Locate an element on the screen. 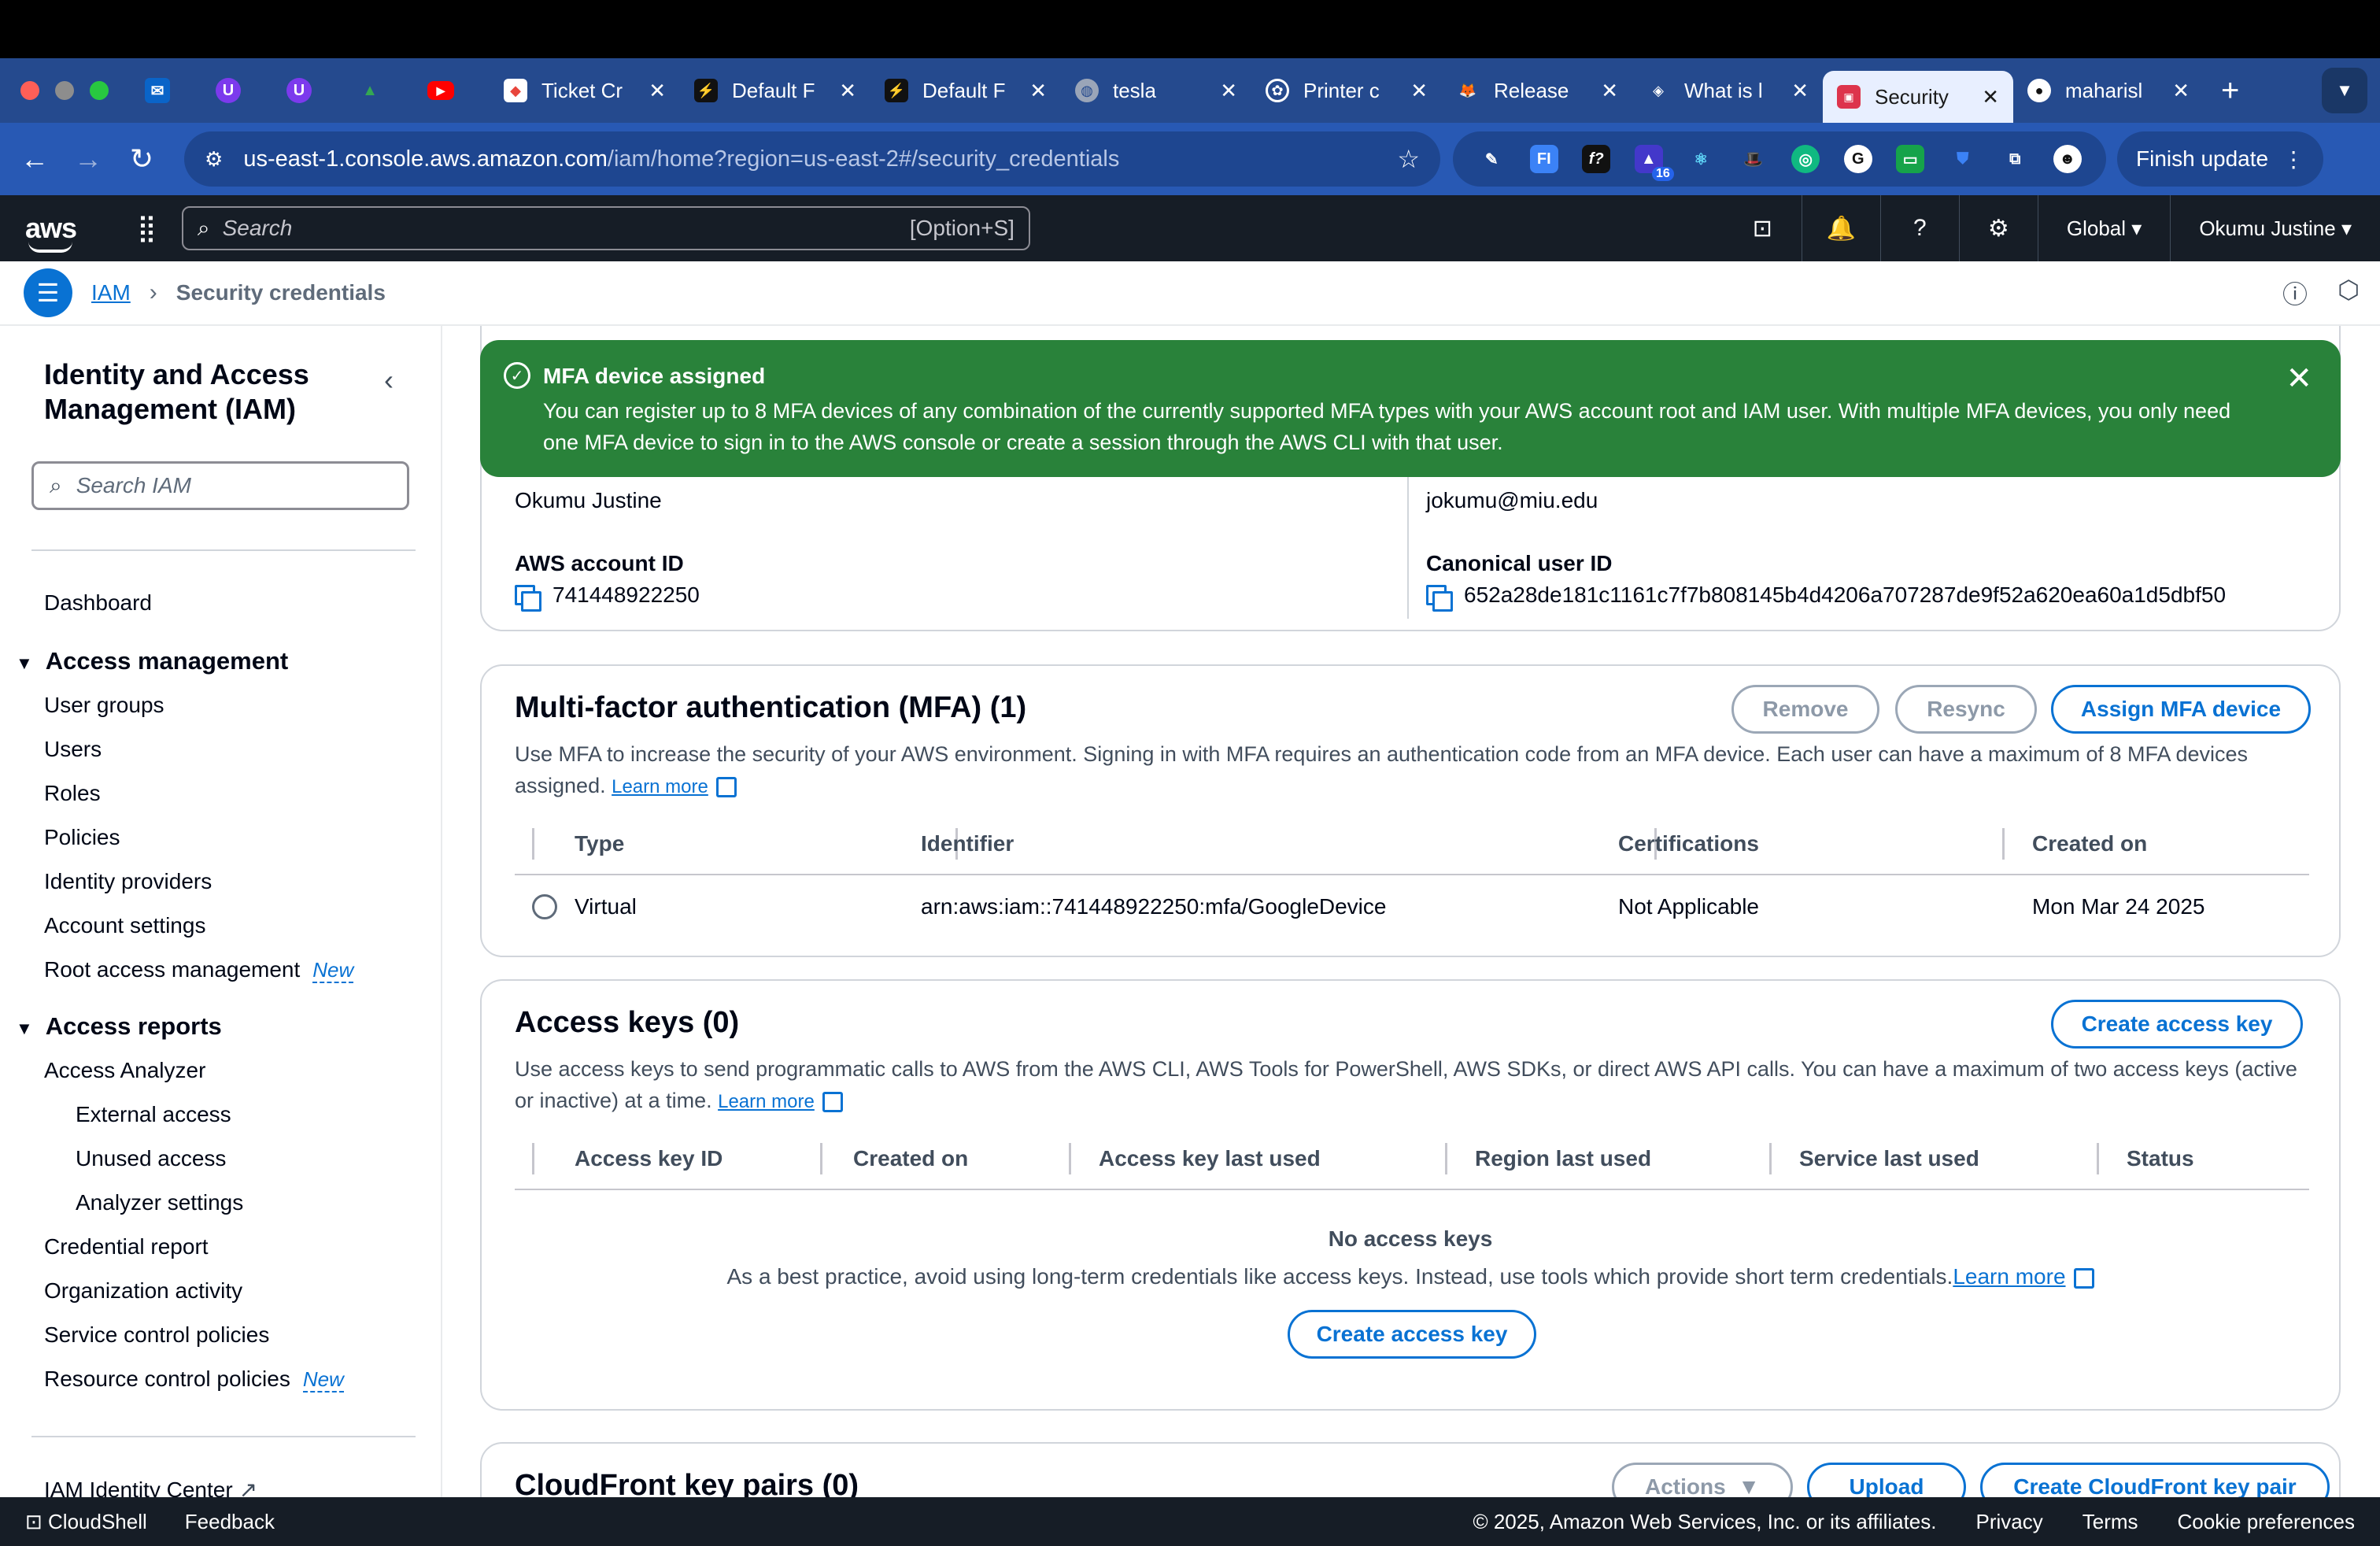 This screenshot has height=1546, width=2380. help-icon: ? is located at coordinates (1920, 228).